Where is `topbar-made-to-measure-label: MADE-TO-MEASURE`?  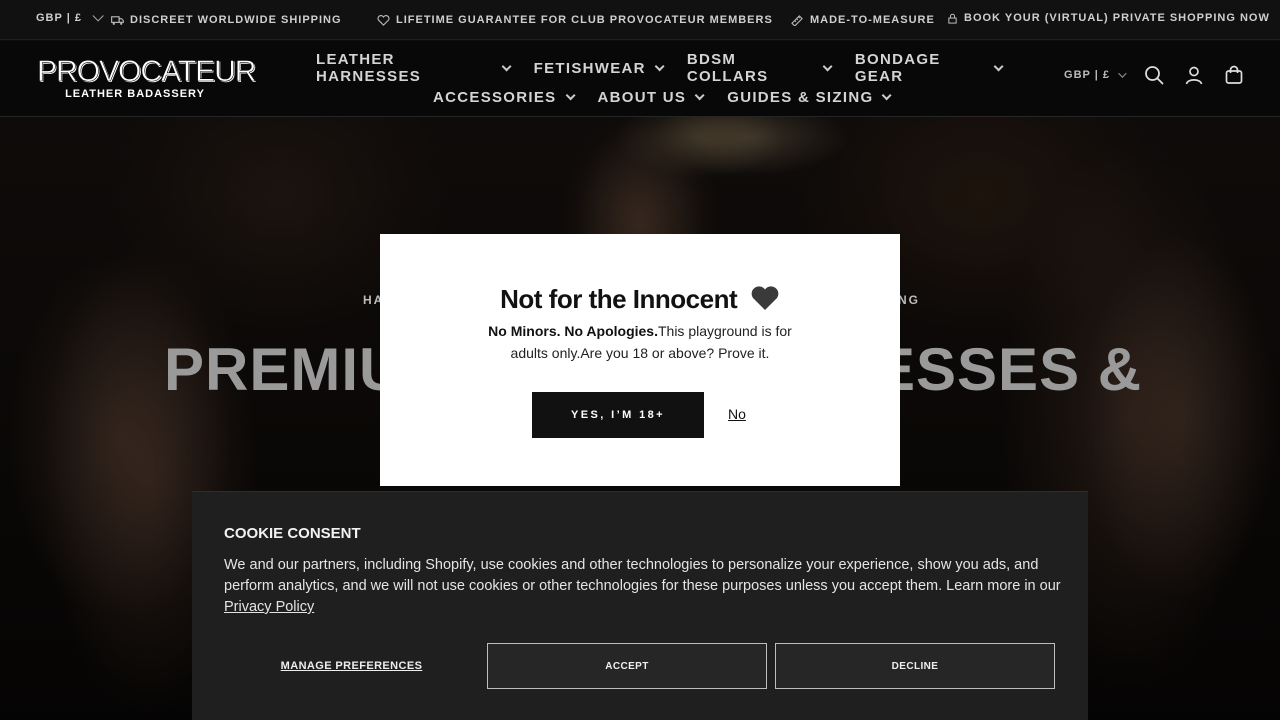
topbar-made-to-measure-label: MADE-TO-MEASURE is located at coordinates (872, 20).